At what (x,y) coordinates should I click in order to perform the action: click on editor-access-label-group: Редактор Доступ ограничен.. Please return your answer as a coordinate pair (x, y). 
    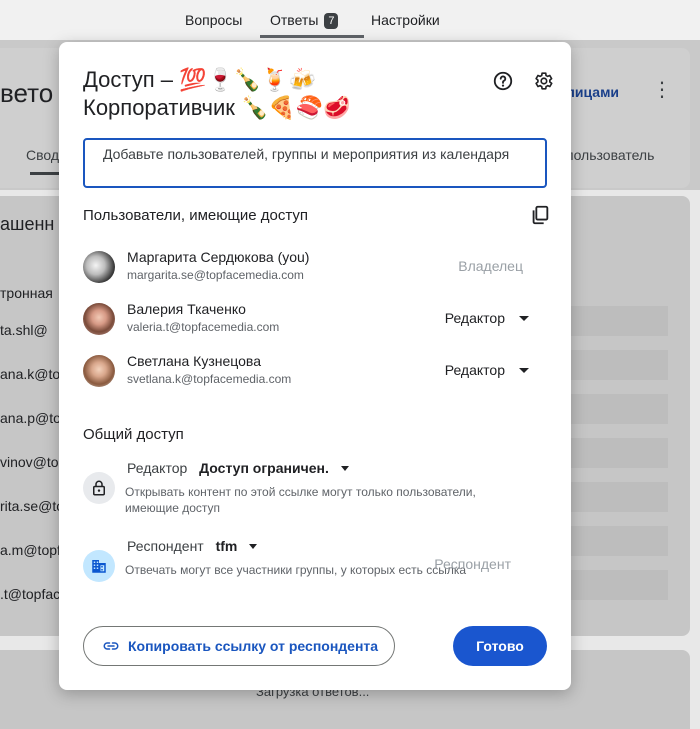
    Looking at the image, I should click on (238, 468).